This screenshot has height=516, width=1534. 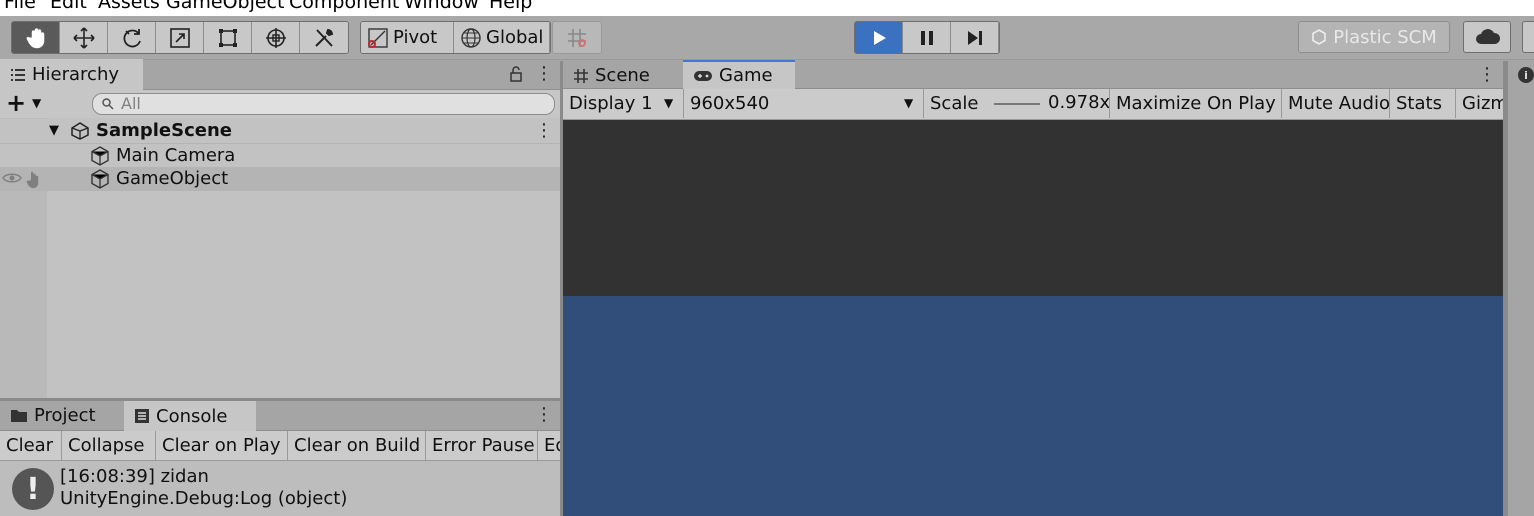 I want to click on hierarchy-search-input: All, so click(x=323, y=104).